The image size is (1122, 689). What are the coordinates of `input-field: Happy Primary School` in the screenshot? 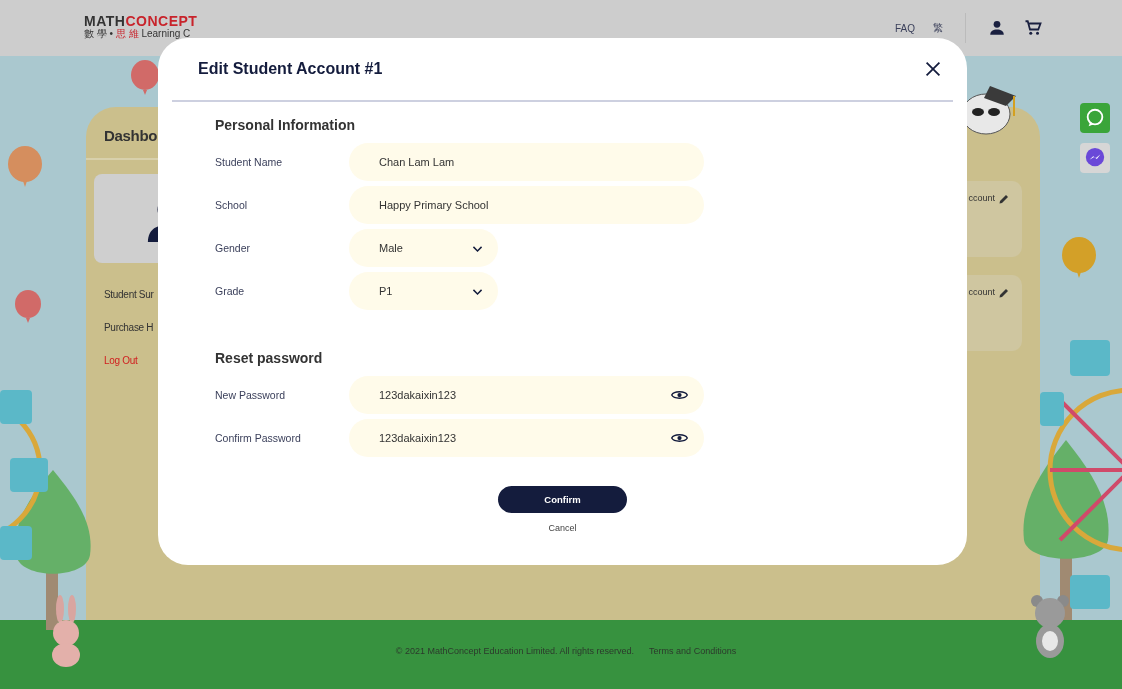 It's located at (526, 205).